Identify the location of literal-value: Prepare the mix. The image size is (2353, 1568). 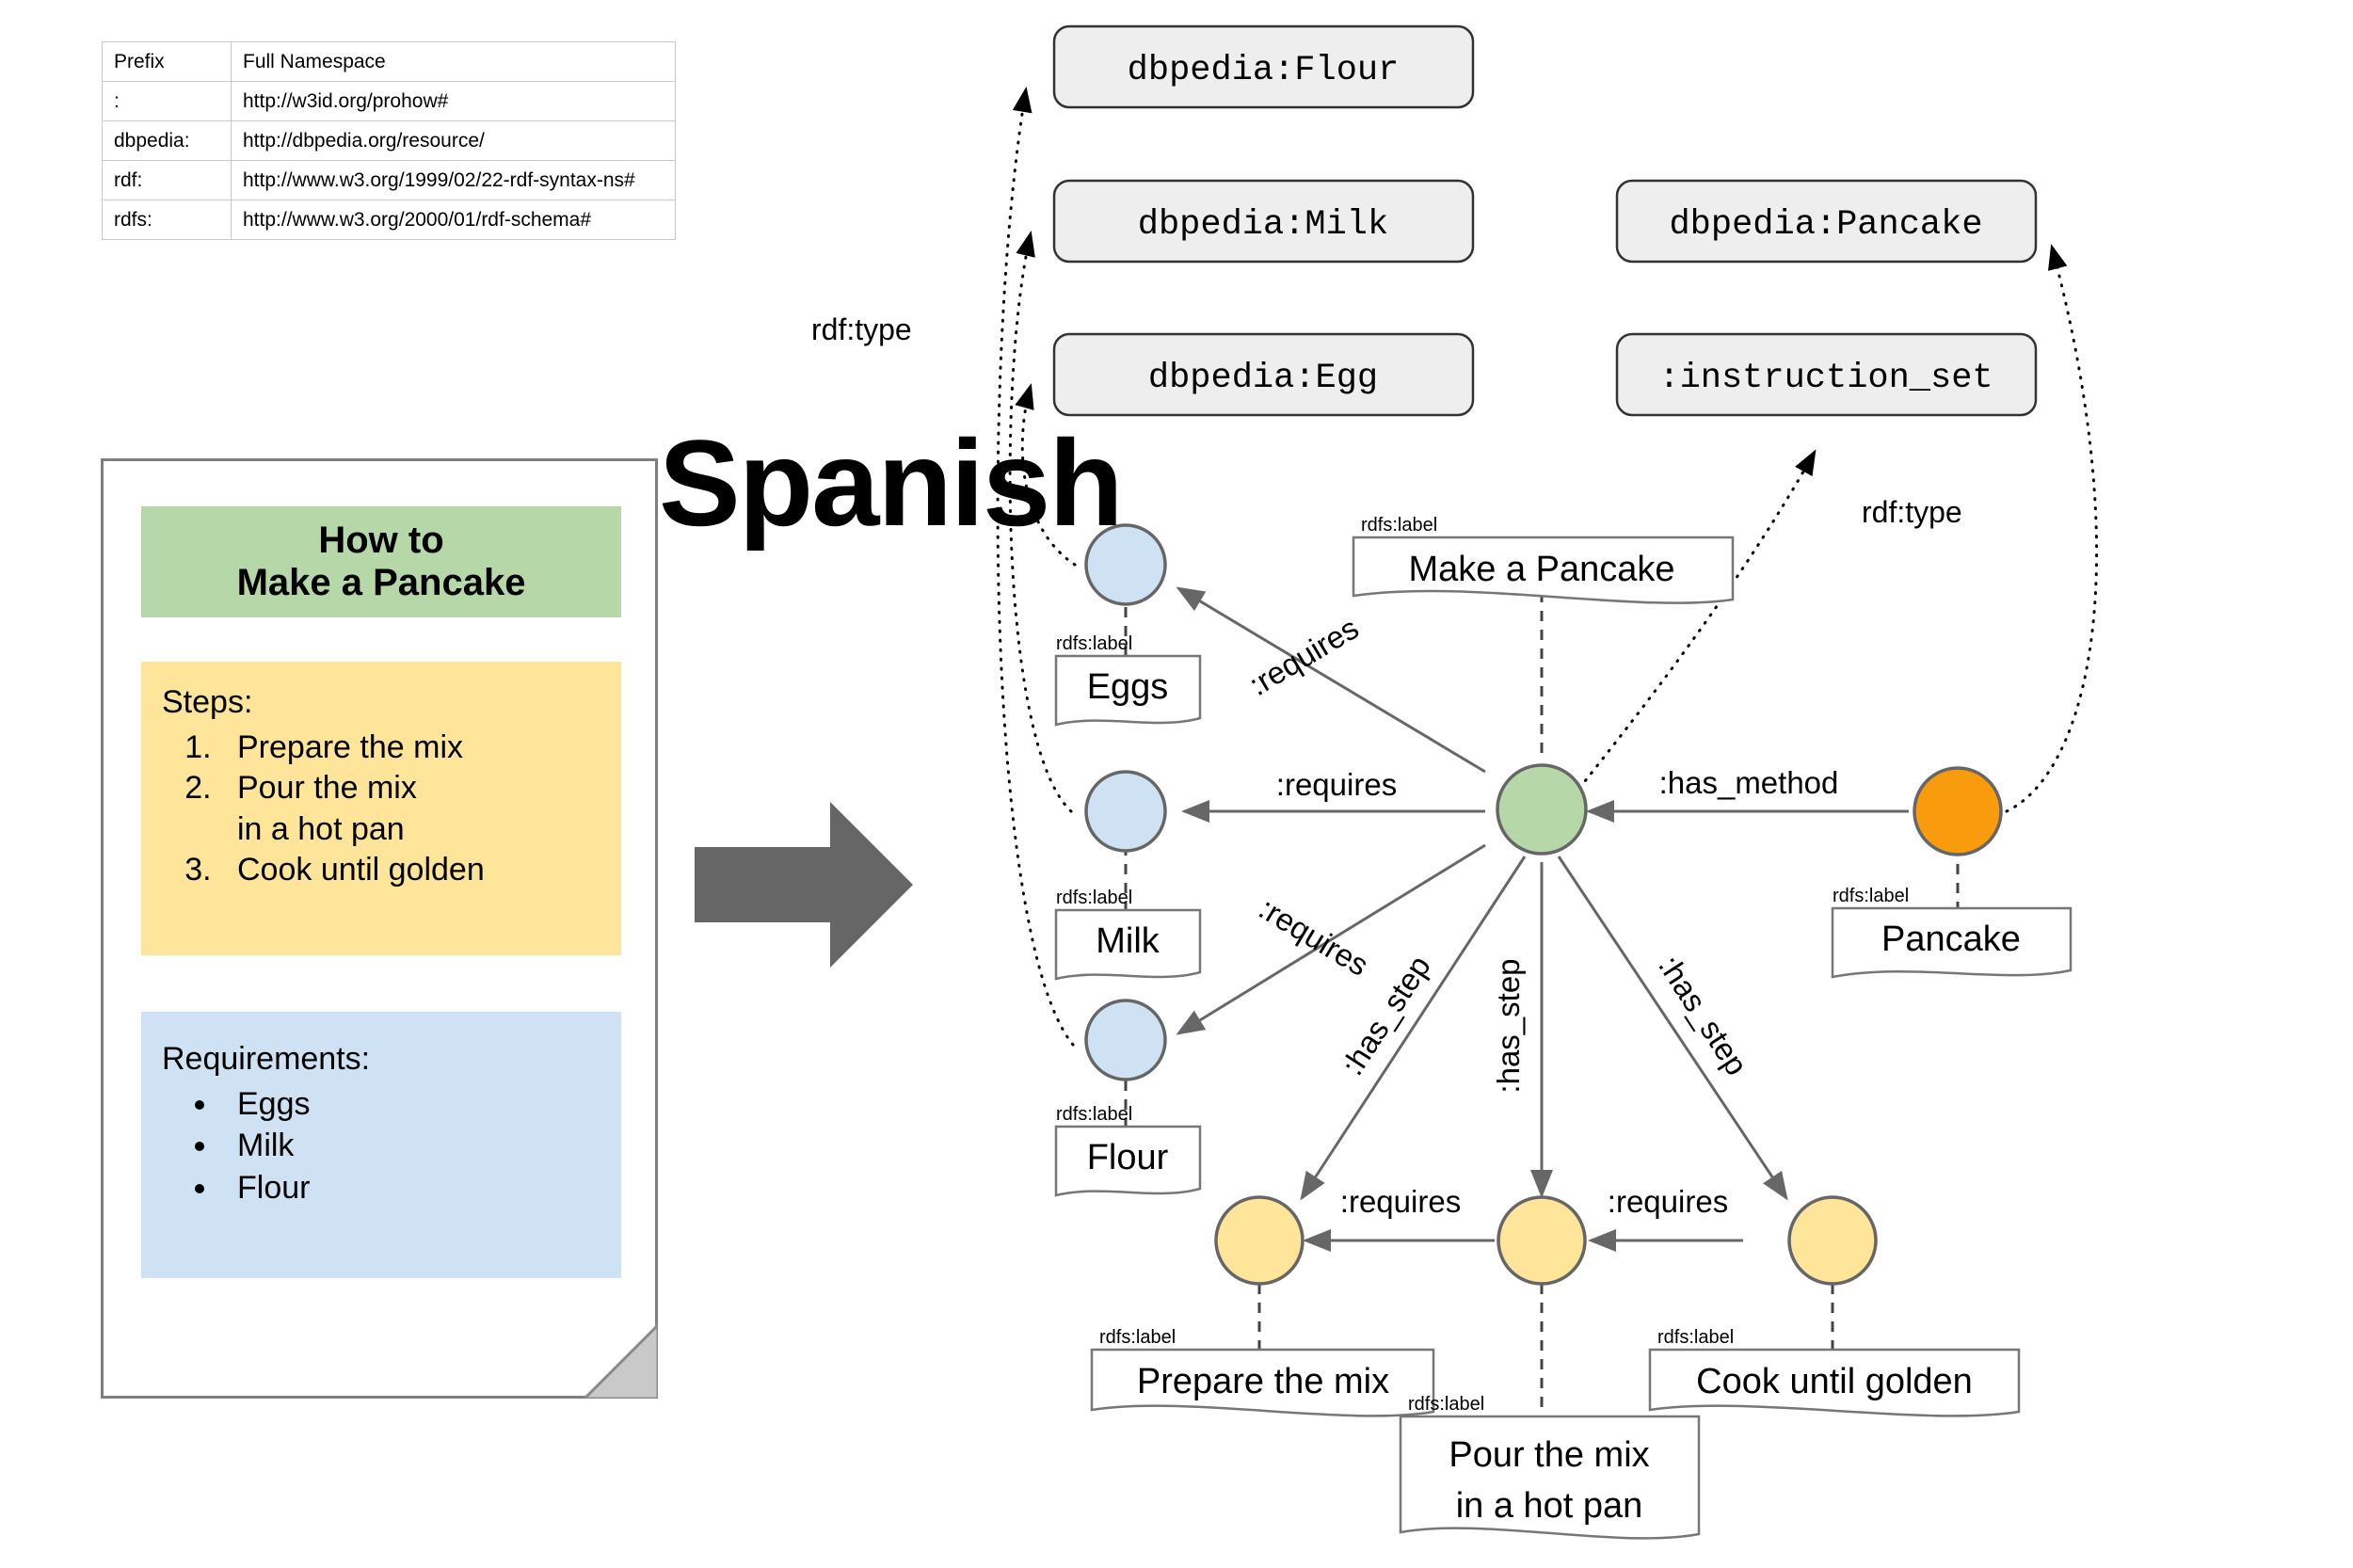
(1263, 1381).